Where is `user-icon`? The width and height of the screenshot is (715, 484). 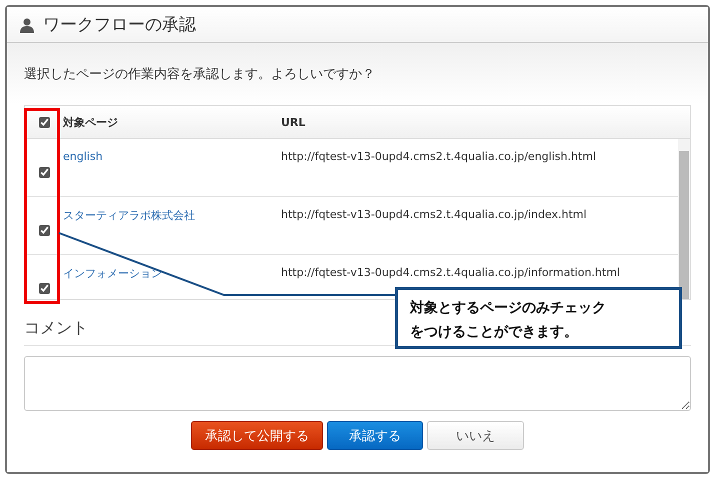
user-icon is located at coordinates (27, 24).